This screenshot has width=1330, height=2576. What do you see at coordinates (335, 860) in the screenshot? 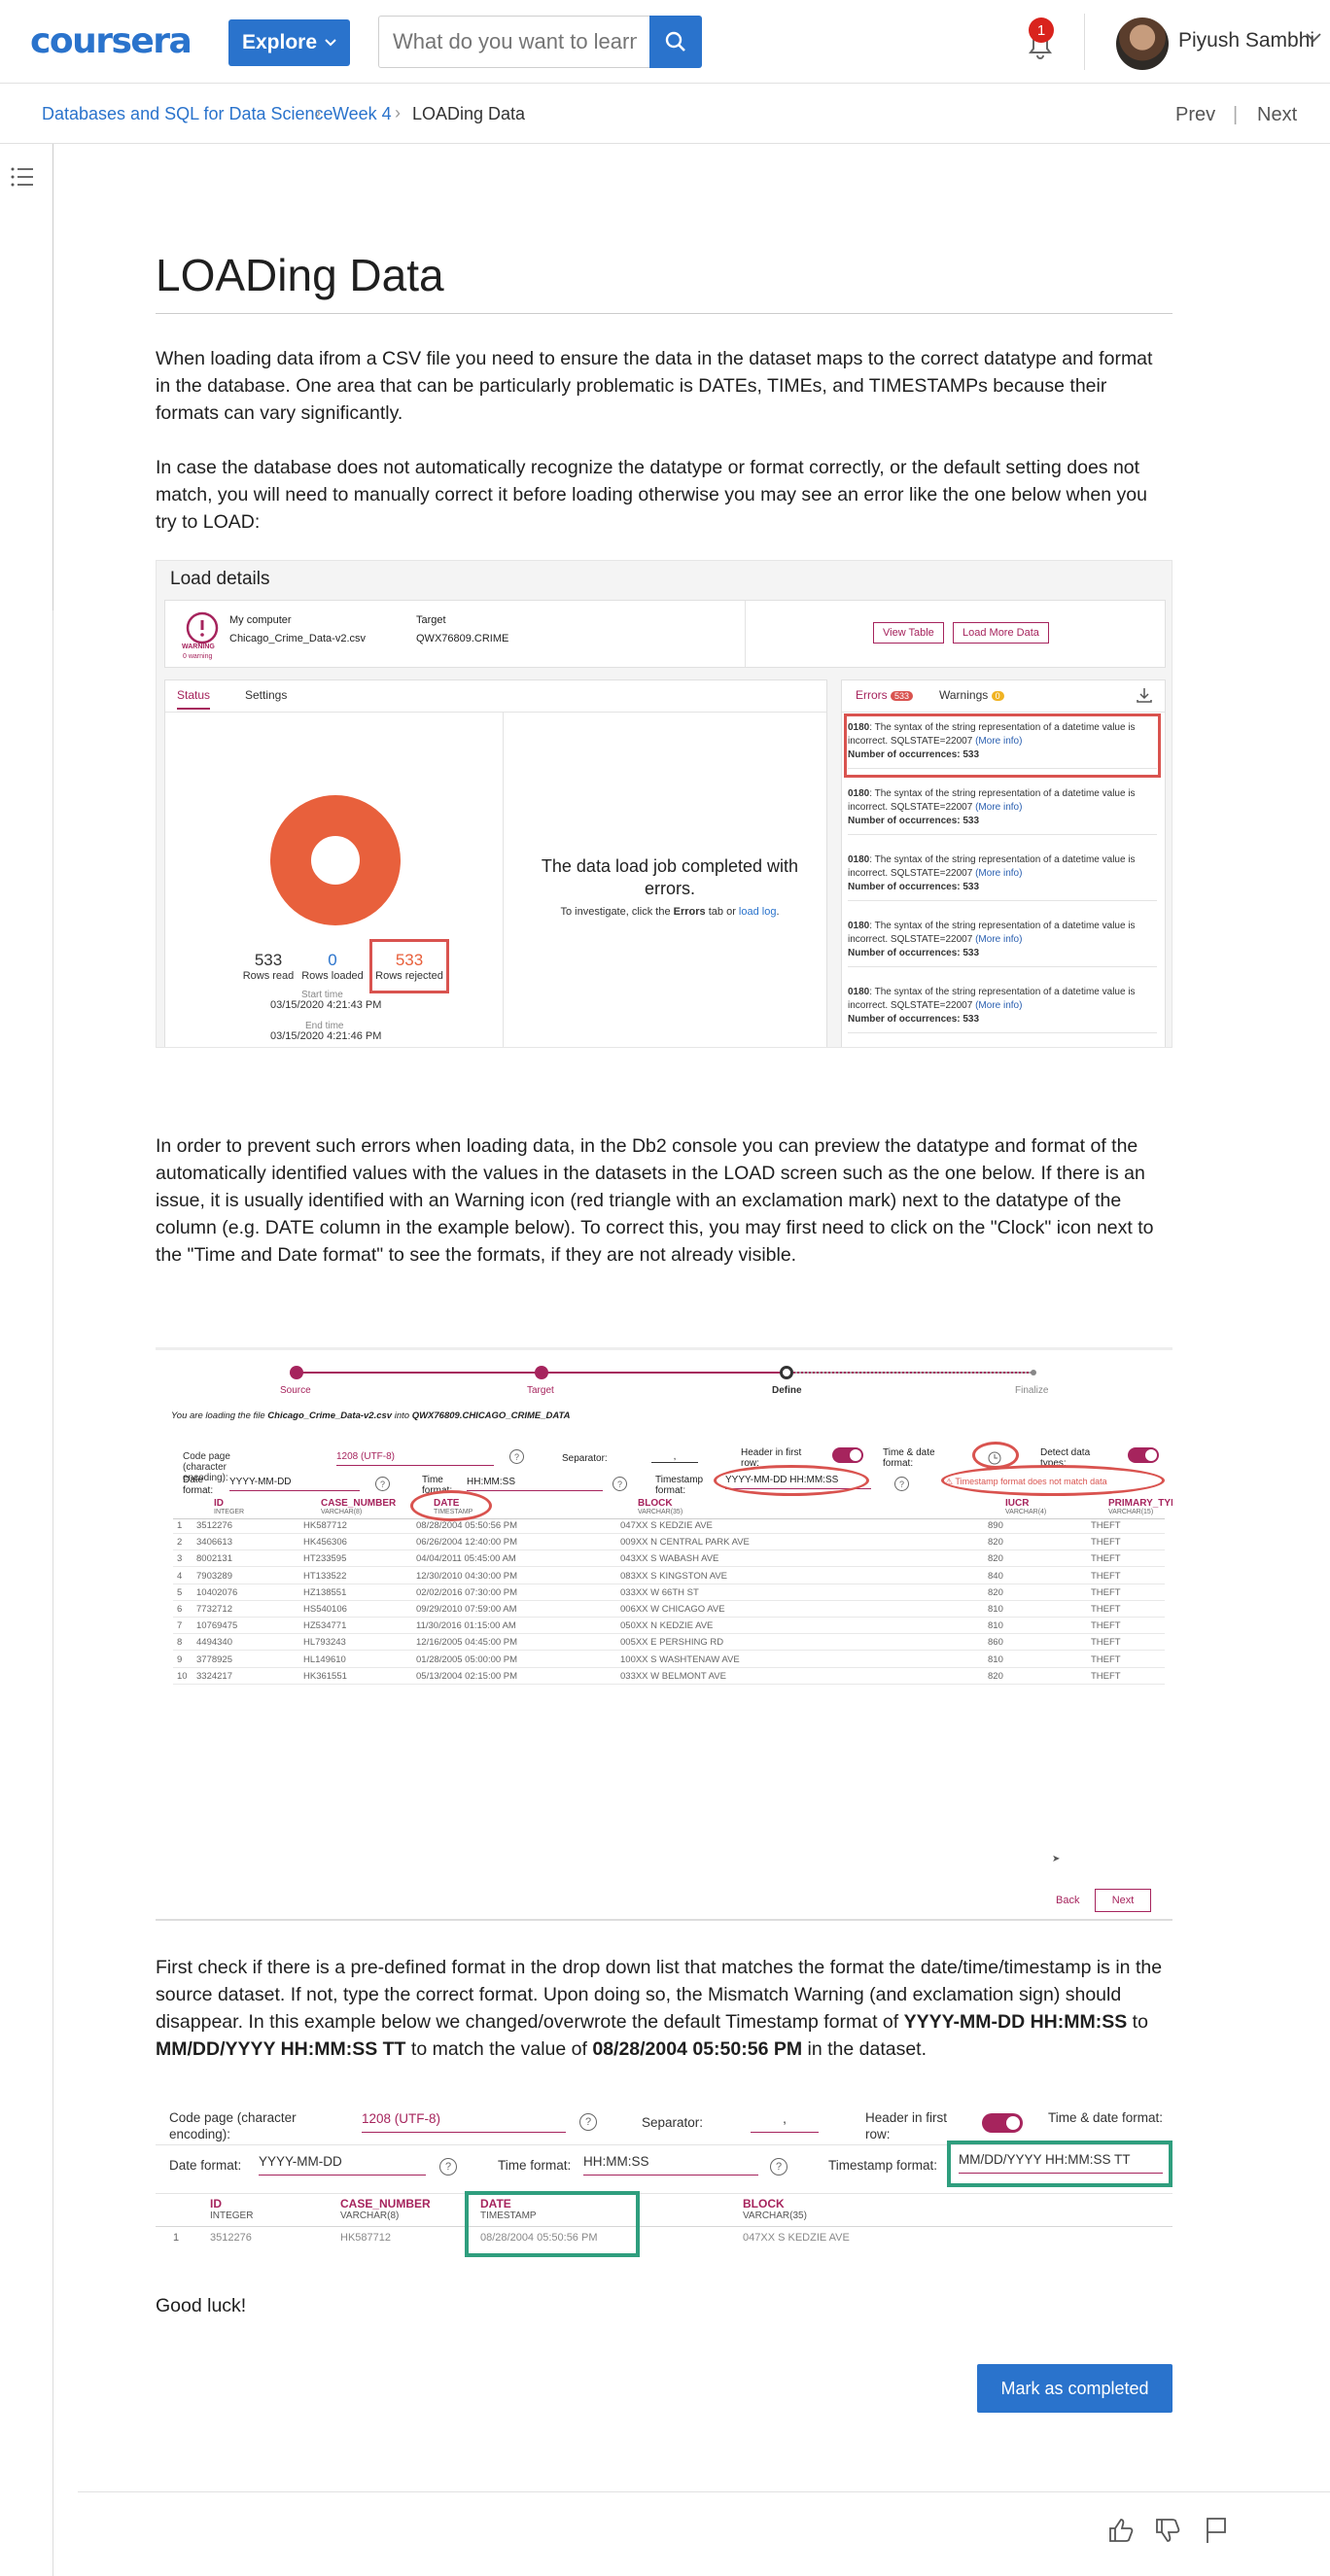
I see `rejected-donut-chart` at bounding box center [335, 860].